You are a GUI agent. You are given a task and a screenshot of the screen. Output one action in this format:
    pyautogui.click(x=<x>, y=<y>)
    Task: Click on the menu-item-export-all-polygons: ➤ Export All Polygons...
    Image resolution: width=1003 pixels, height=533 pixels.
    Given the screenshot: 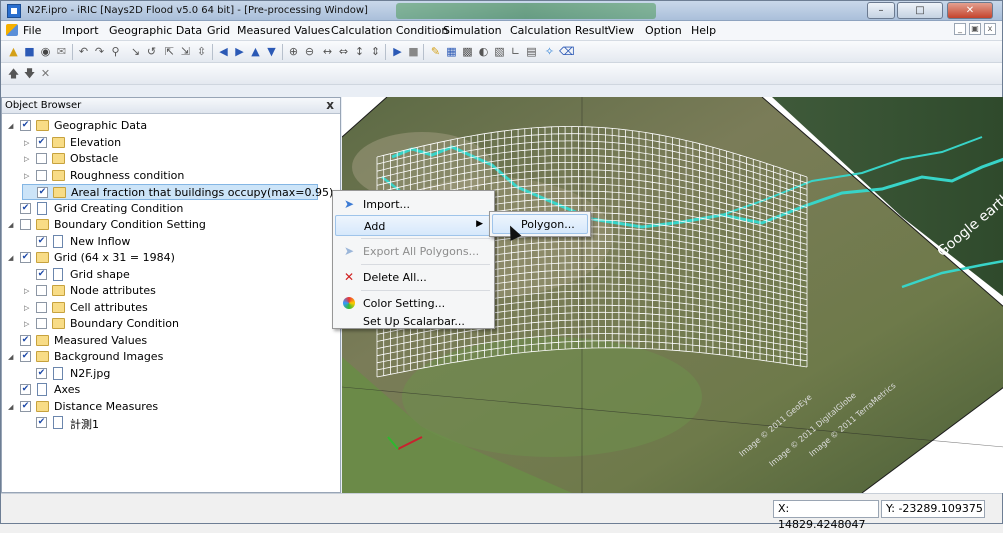 What is the action you would take?
    pyautogui.click(x=413, y=251)
    